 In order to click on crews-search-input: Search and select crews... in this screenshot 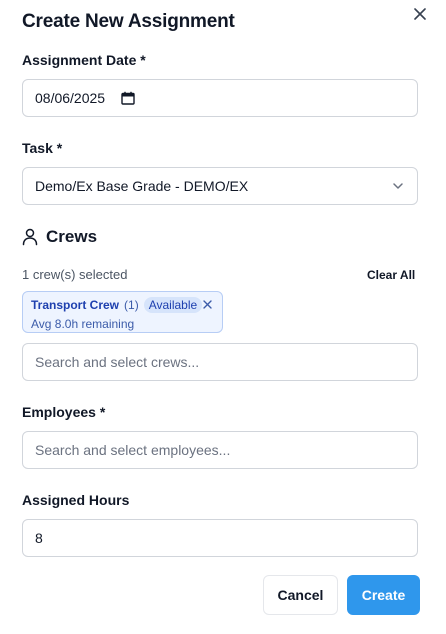, I will do `click(220, 362)`.